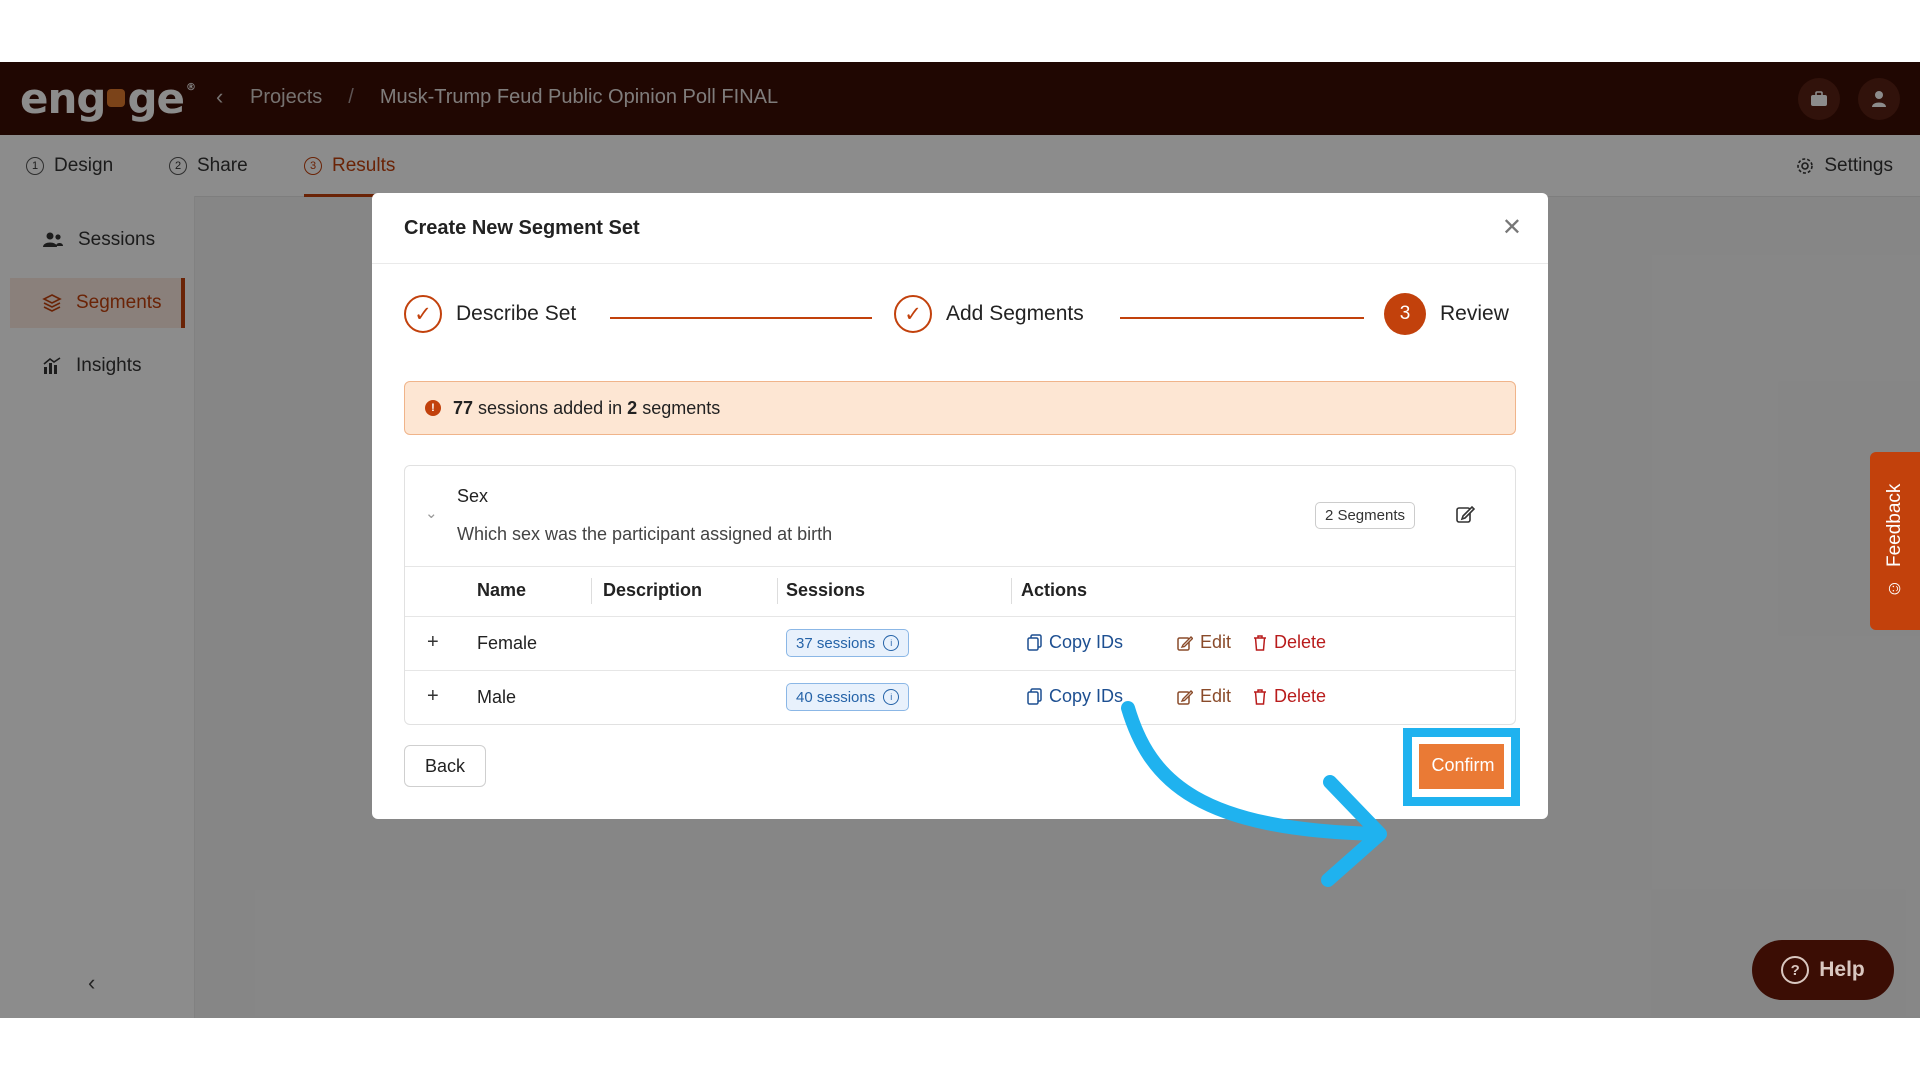  What do you see at coordinates (1465, 517) in the screenshot?
I see `edit-segment-icon` at bounding box center [1465, 517].